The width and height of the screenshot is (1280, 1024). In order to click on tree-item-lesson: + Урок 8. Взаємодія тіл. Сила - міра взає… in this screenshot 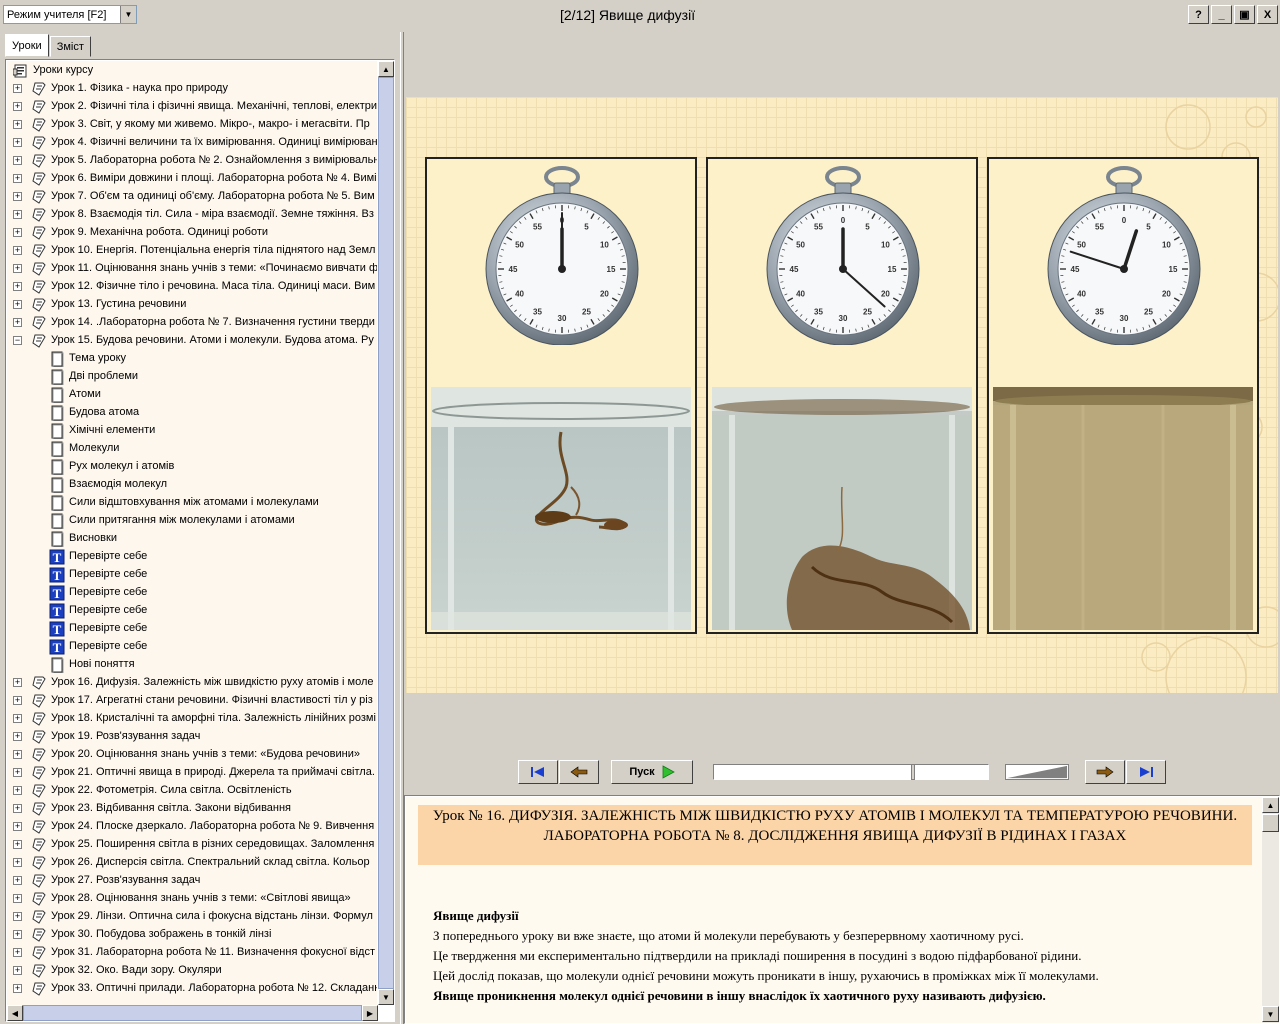, I will do `click(192, 215)`.